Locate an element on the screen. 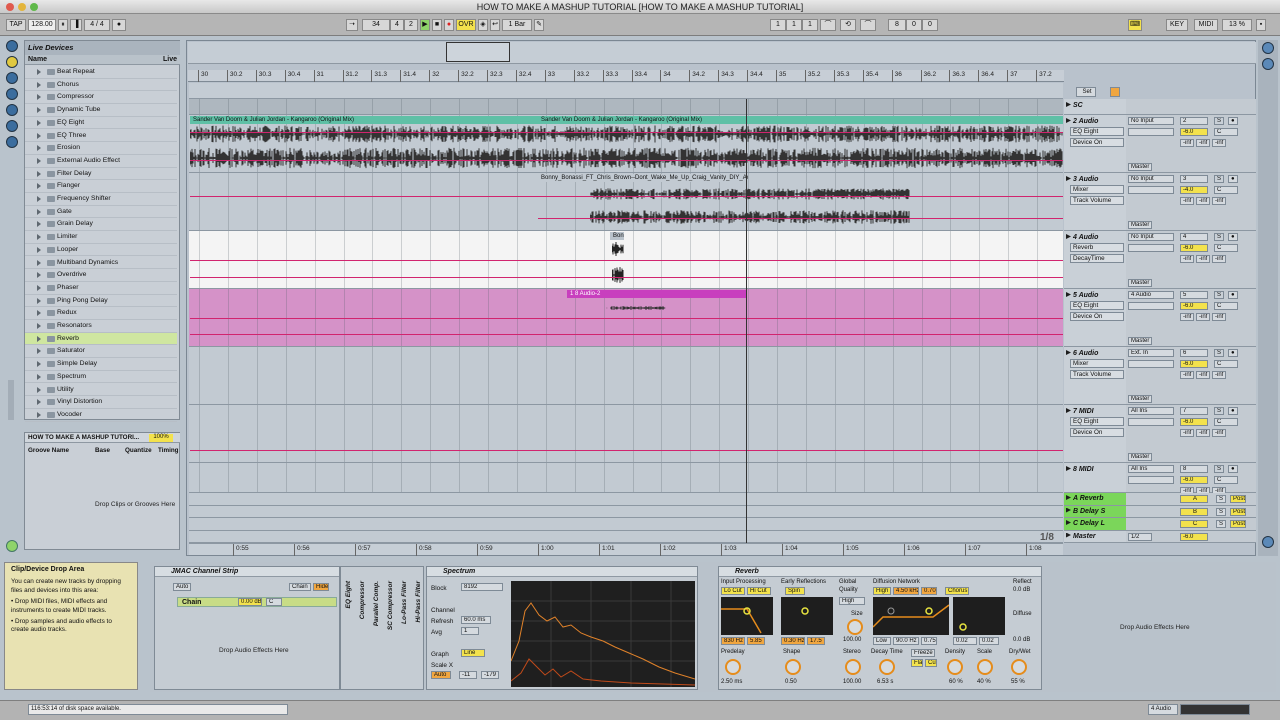 This screenshot has width=1280, height=720. automation-line is located at coordinates (626, 160).